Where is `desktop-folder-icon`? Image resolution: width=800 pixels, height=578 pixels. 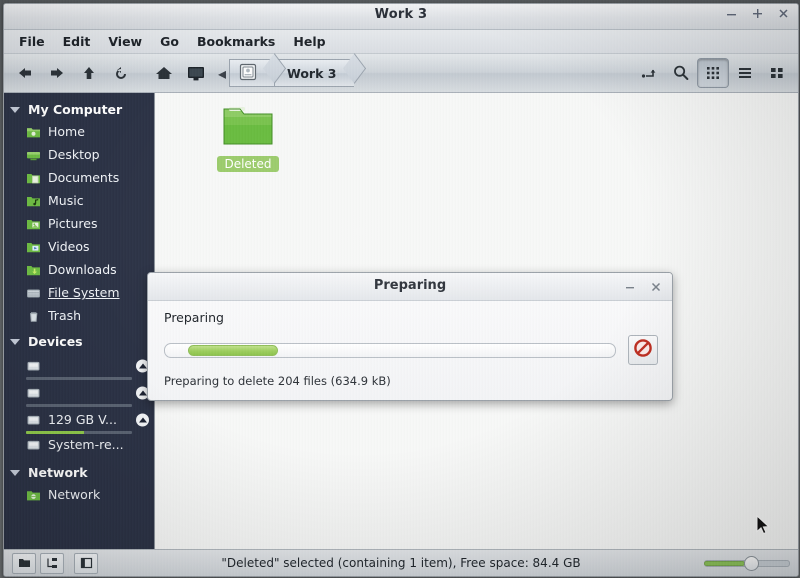 desktop-folder-icon is located at coordinates (33, 155).